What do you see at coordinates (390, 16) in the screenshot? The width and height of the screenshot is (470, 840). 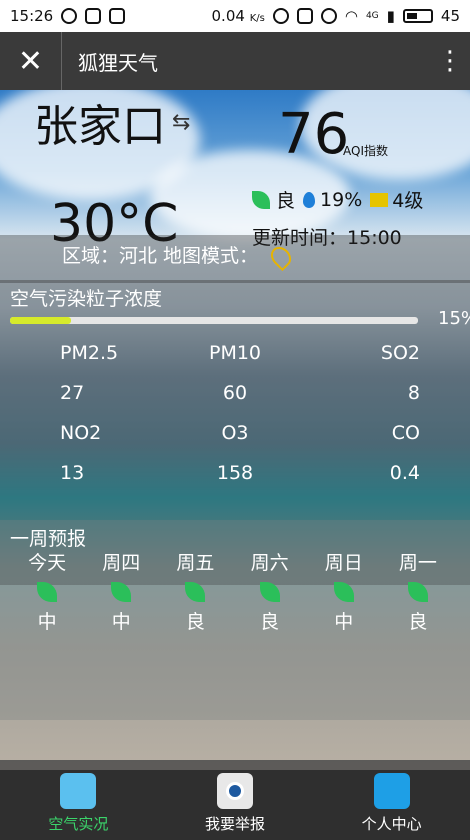 I see `signal-icon: ▮` at bounding box center [390, 16].